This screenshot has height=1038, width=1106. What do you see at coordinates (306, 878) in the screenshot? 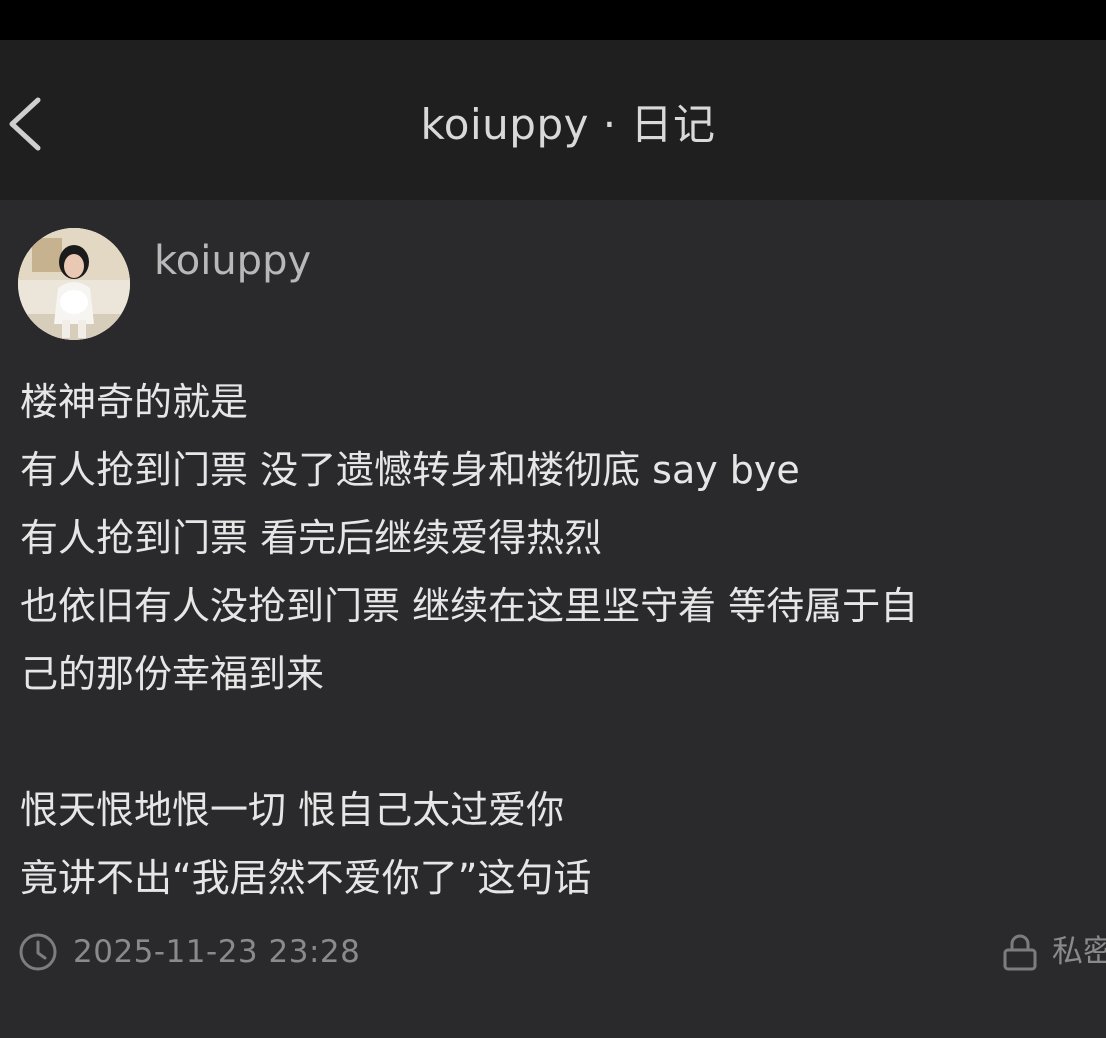
I see `diary-line: 竟讲不出“我居然不爱你了”这句话` at bounding box center [306, 878].